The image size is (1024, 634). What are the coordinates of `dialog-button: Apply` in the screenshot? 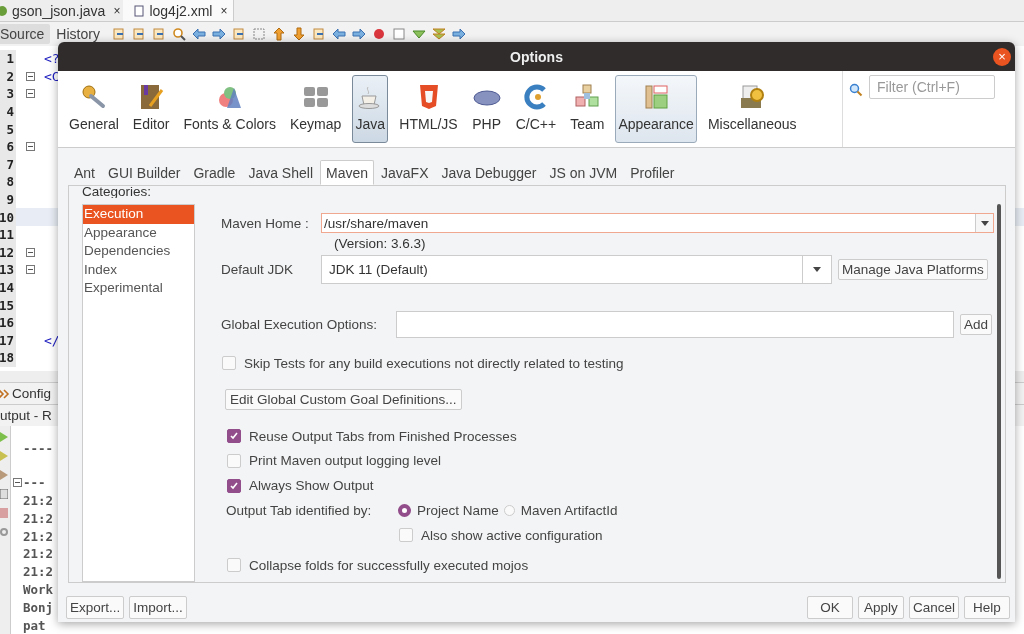 It's located at (880, 607).